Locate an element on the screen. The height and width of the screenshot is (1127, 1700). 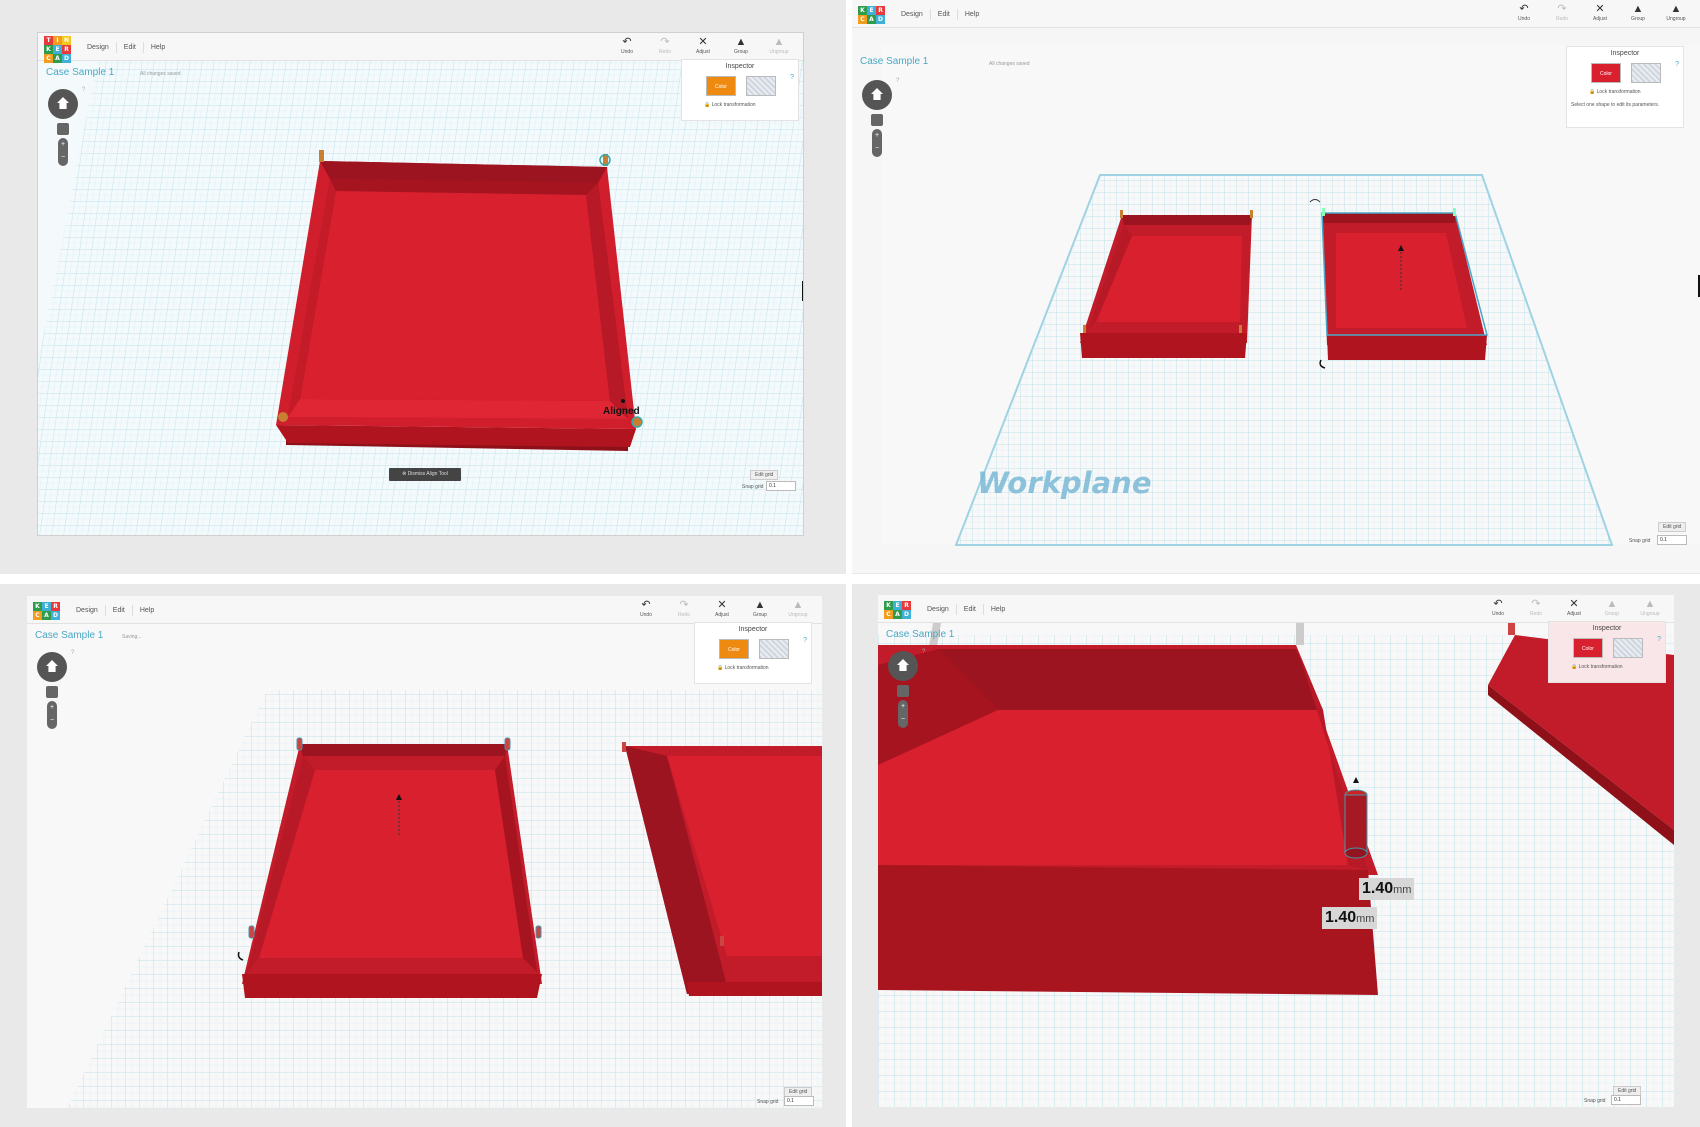
dimension-input-width: 1.40mm is located at coordinates (1387, 889).